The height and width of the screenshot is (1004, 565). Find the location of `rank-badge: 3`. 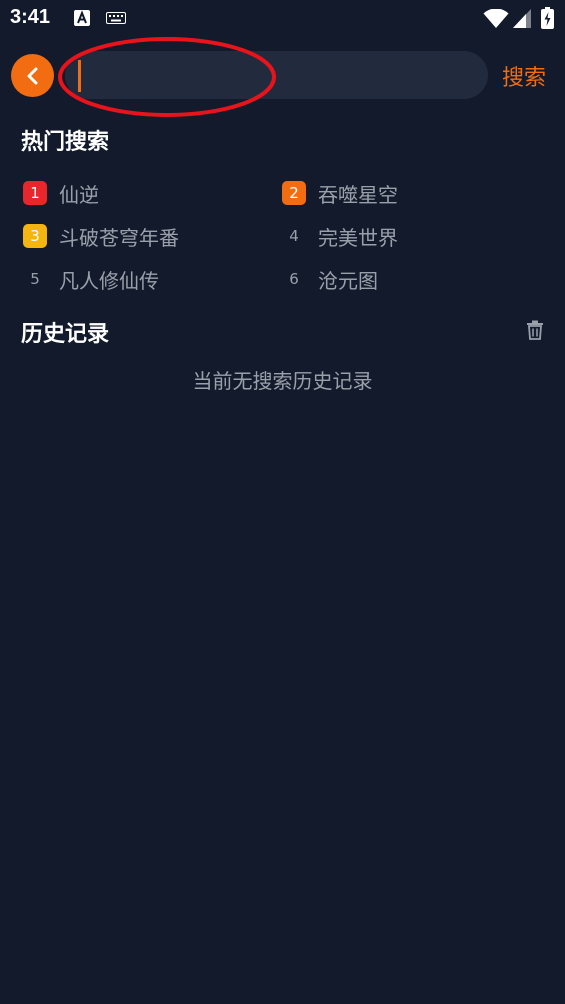

rank-badge: 3 is located at coordinates (35, 236).